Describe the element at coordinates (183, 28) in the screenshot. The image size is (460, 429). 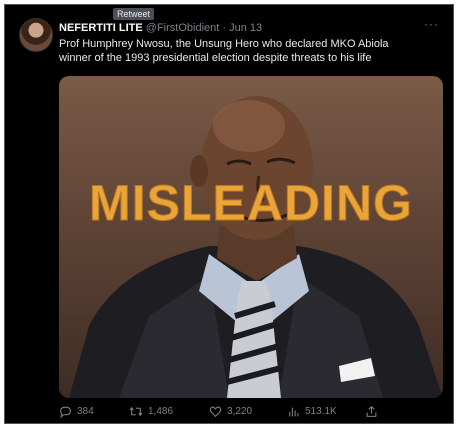
I see `author-handle: @FirstObidient` at that location.